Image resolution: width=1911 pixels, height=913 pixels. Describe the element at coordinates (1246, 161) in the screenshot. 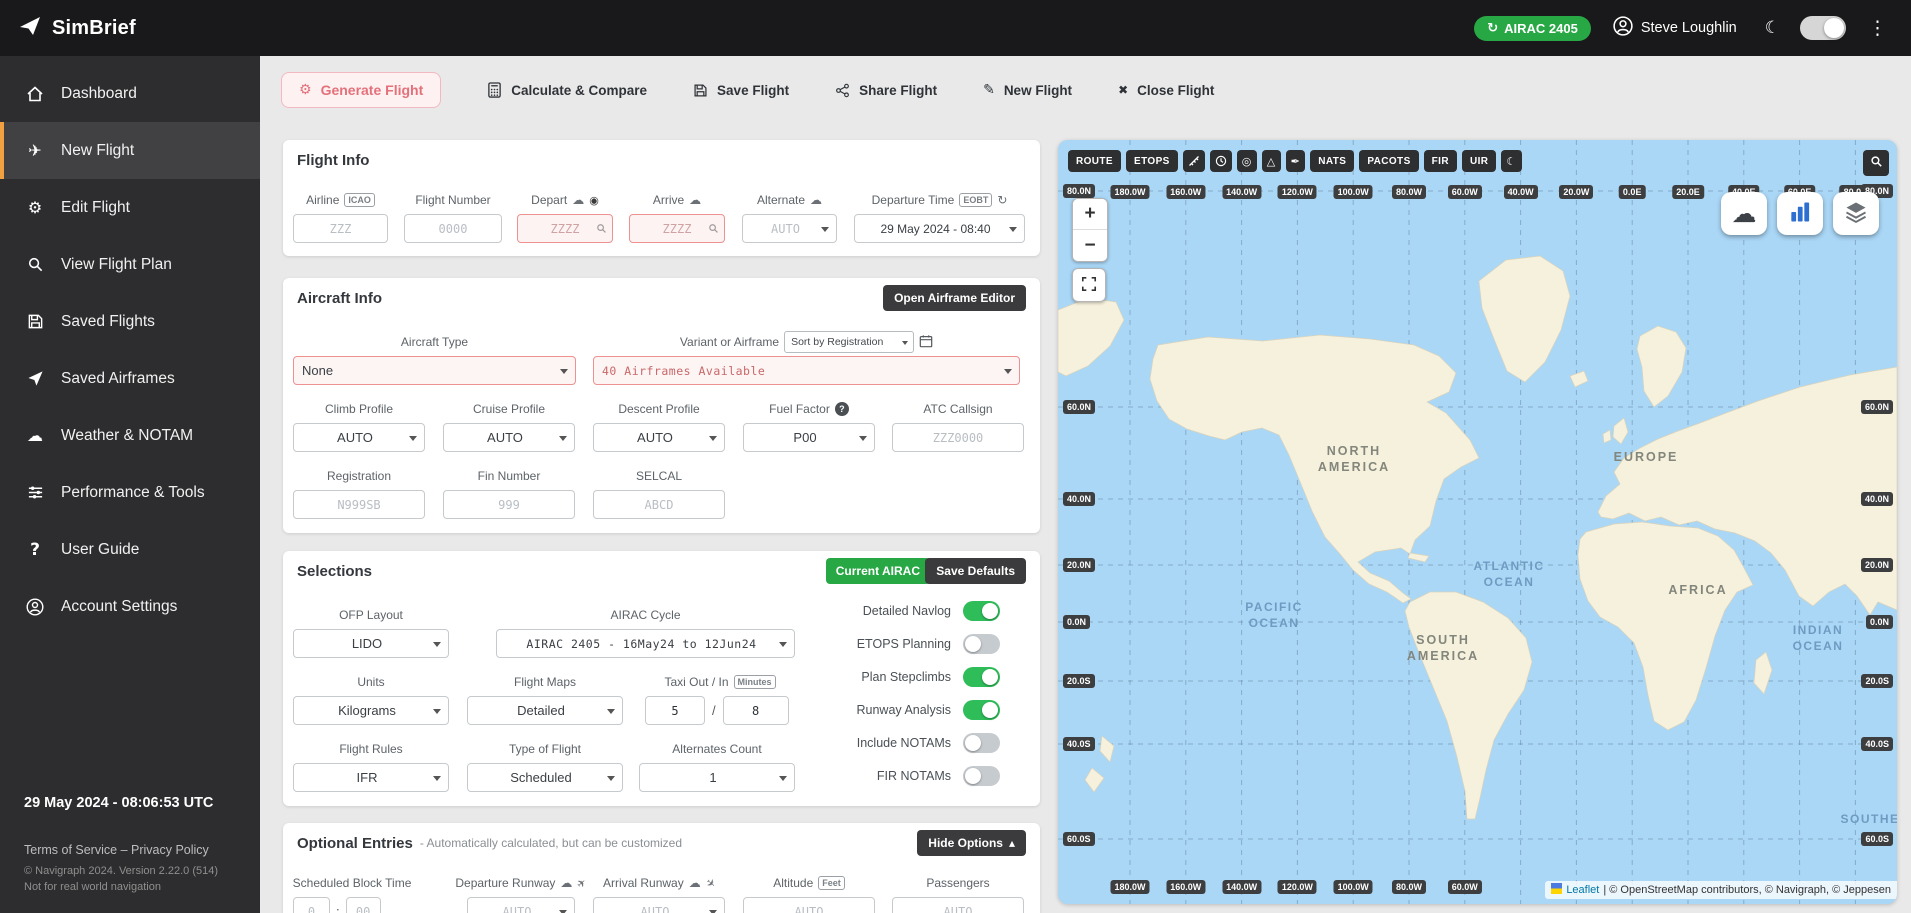

I see `range-rings-button: ◎` at that location.